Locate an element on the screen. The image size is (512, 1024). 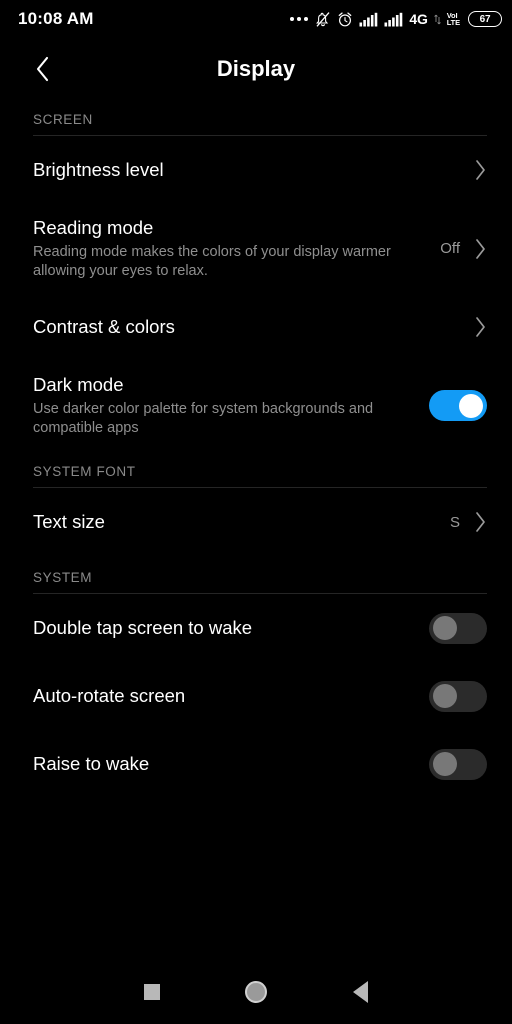
signal-bars-sim2-icon is located at coordinates (393, 19).